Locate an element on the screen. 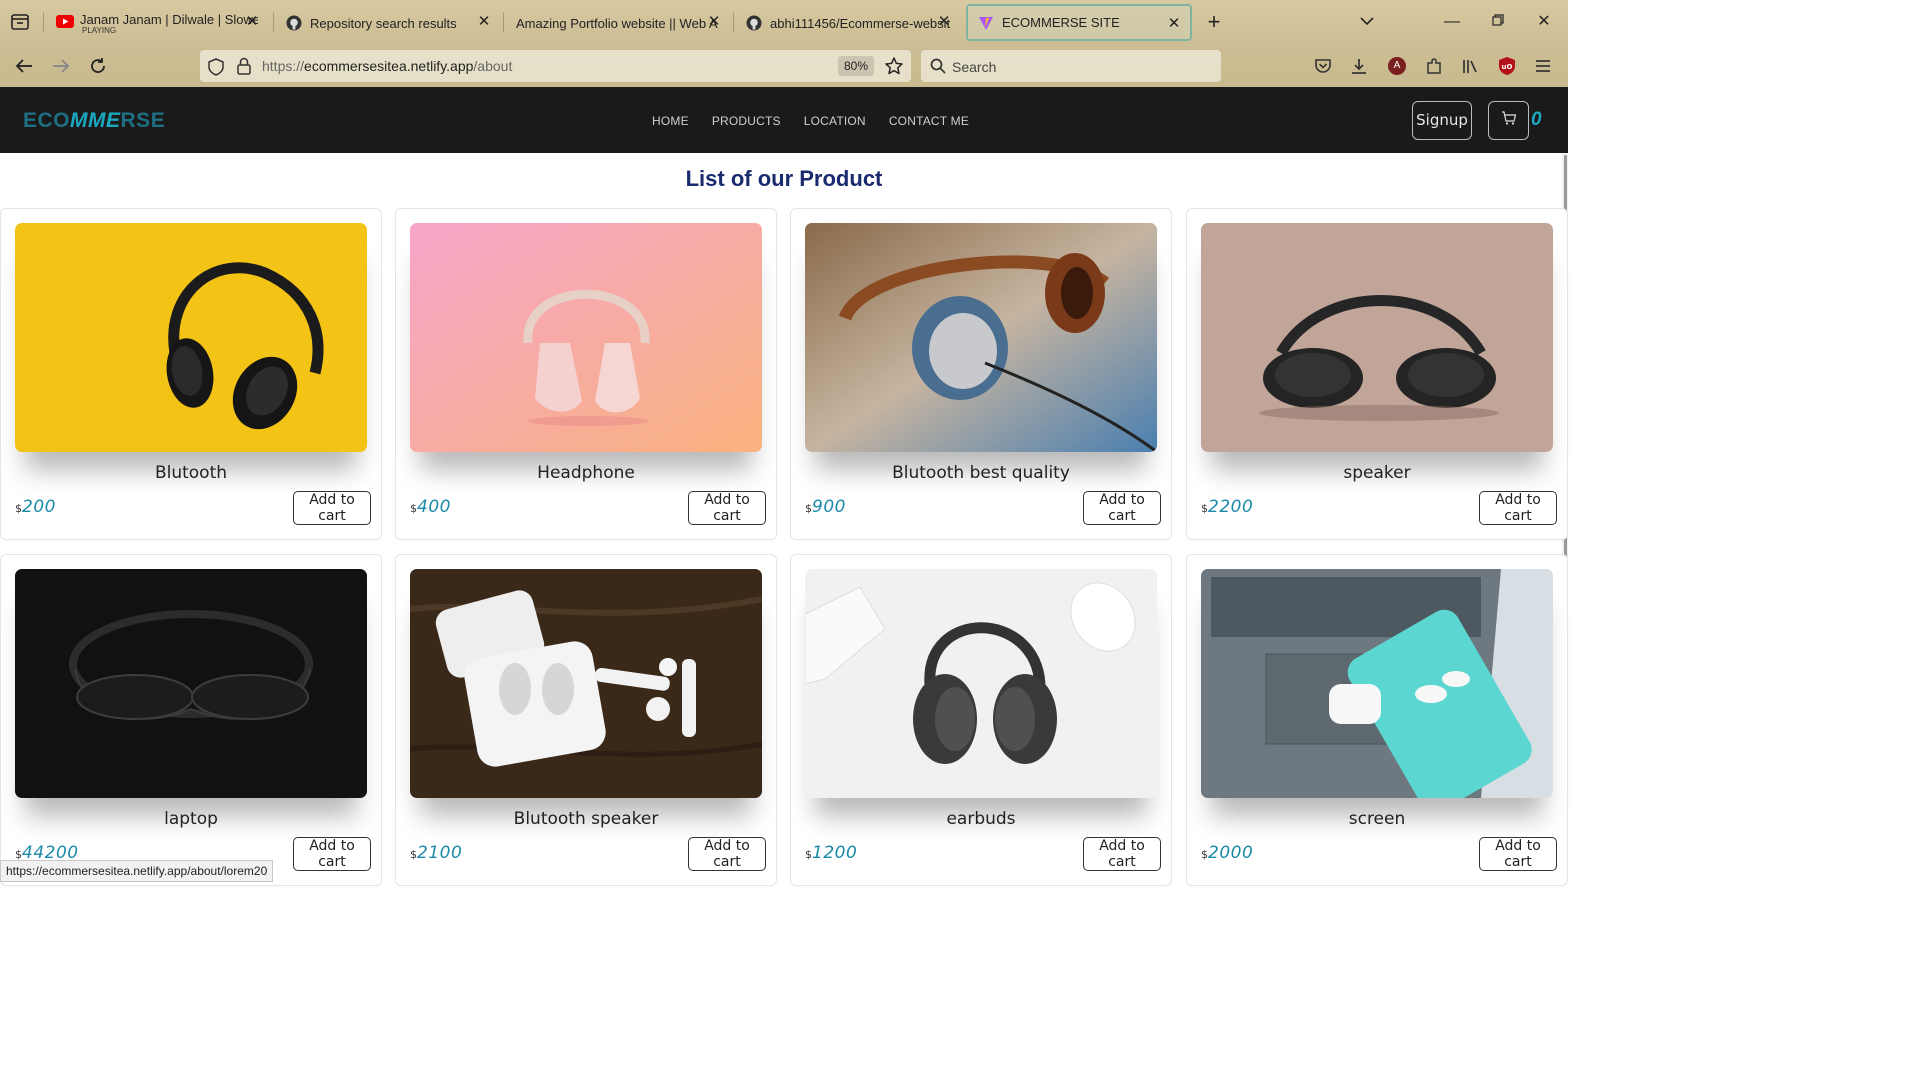 The width and height of the screenshot is (1920, 1080). shield-icon is located at coordinates (216, 69).